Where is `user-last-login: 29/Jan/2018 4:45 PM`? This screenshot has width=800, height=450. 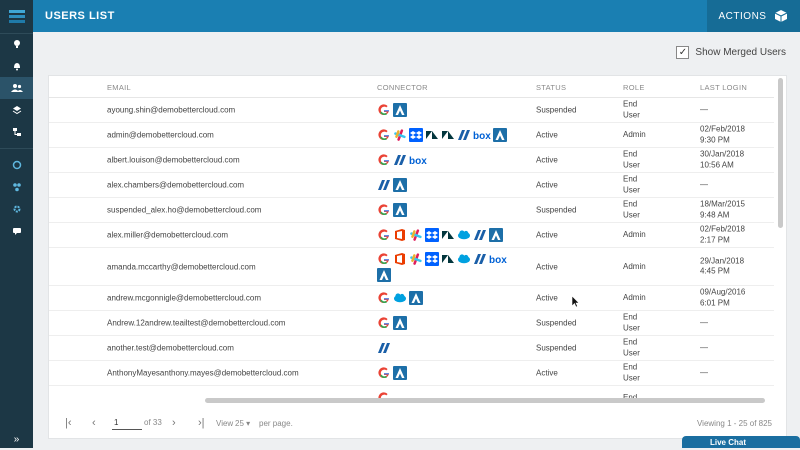
user-last-login: 29/Jan/2018 4:45 PM is located at coordinates (722, 266).